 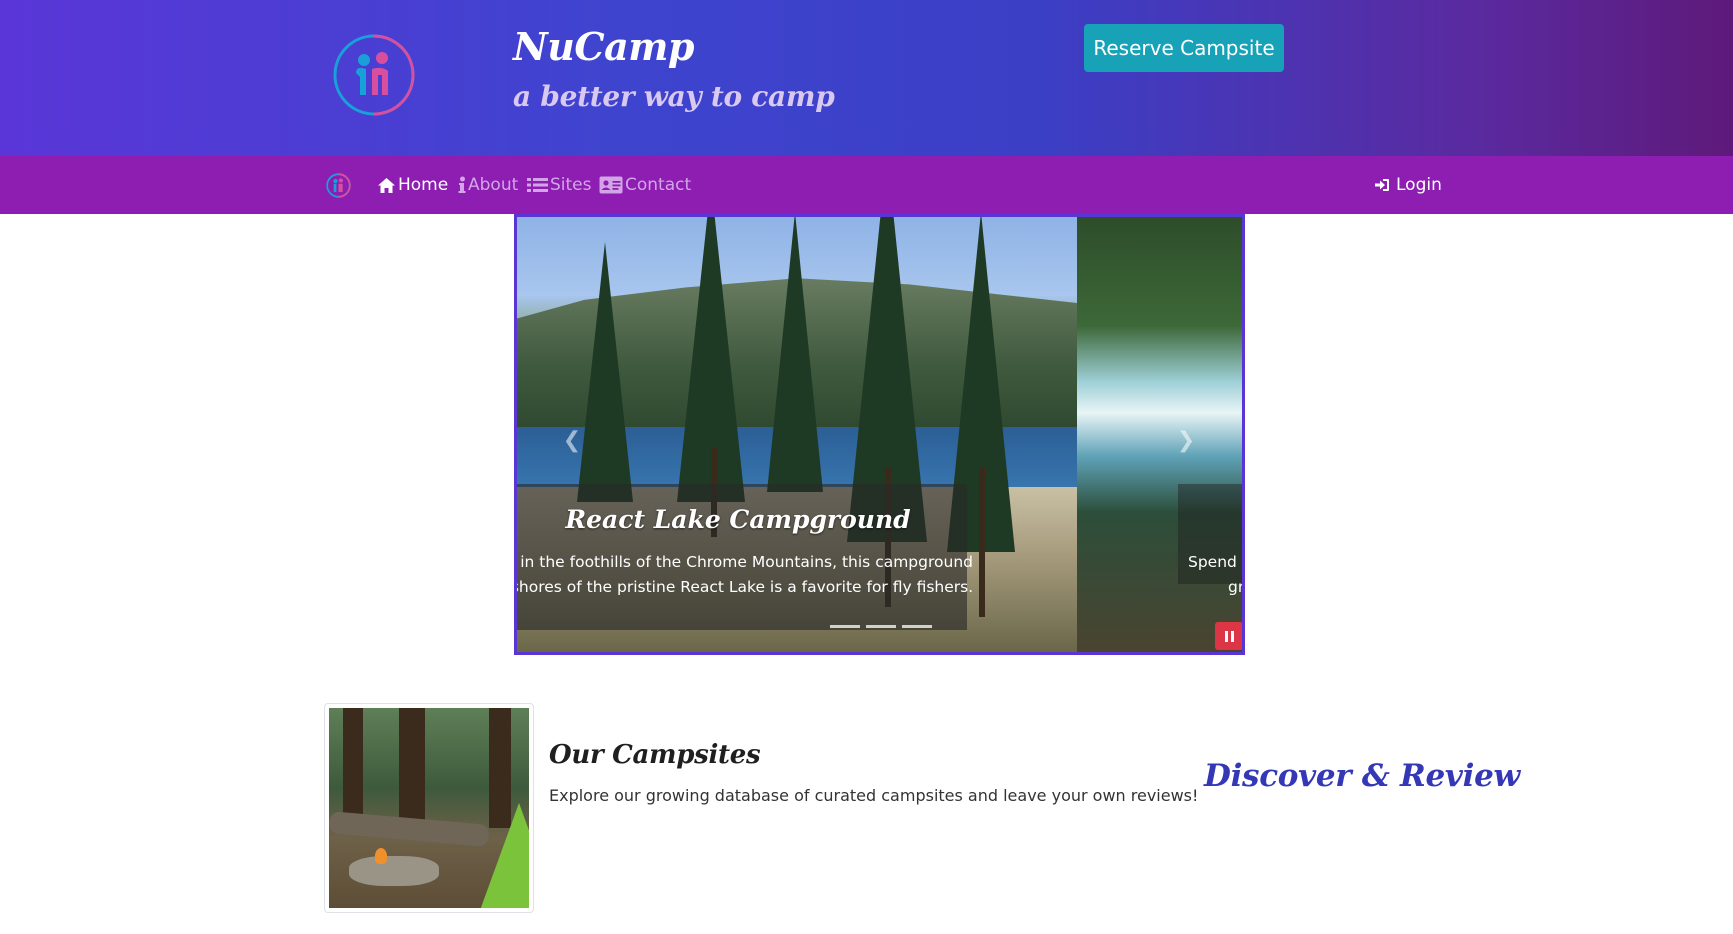 I want to click on brand-title: NuCamp, so click(x=604, y=46).